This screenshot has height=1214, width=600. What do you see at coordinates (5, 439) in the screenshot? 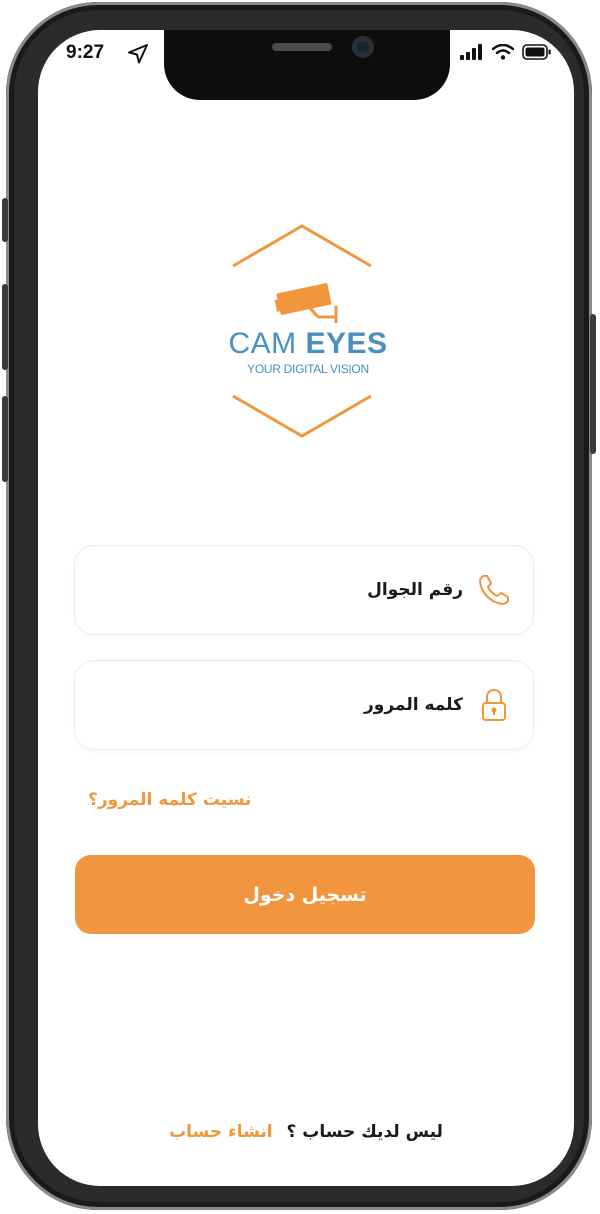
I see `volume-down-button` at bounding box center [5, 439].